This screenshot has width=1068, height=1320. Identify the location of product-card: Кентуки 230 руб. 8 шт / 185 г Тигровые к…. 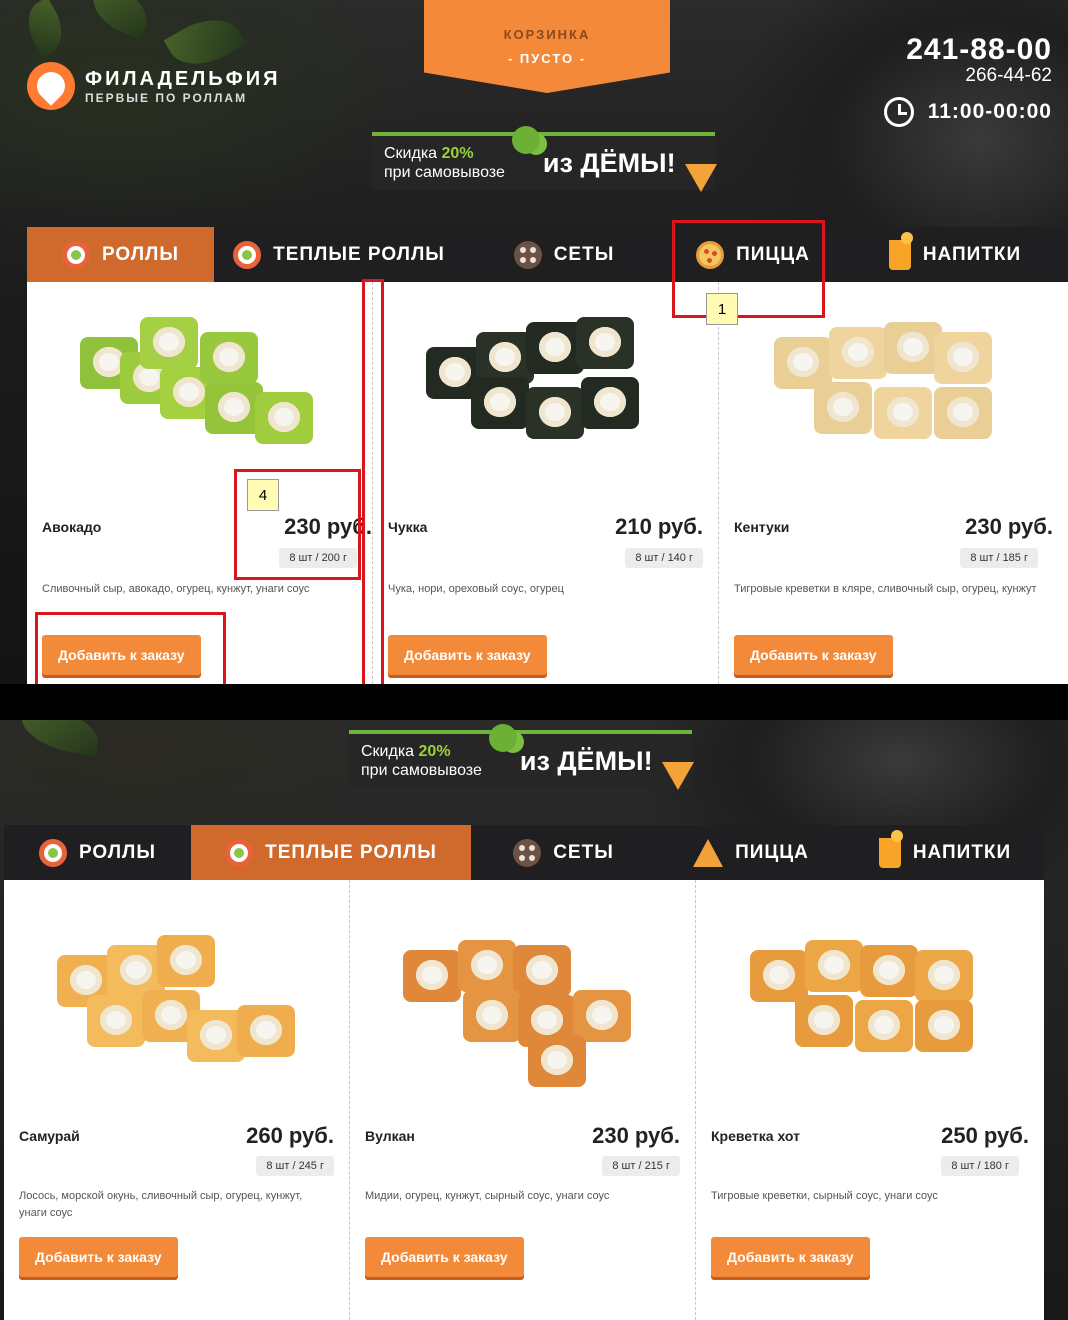
(893, 483).